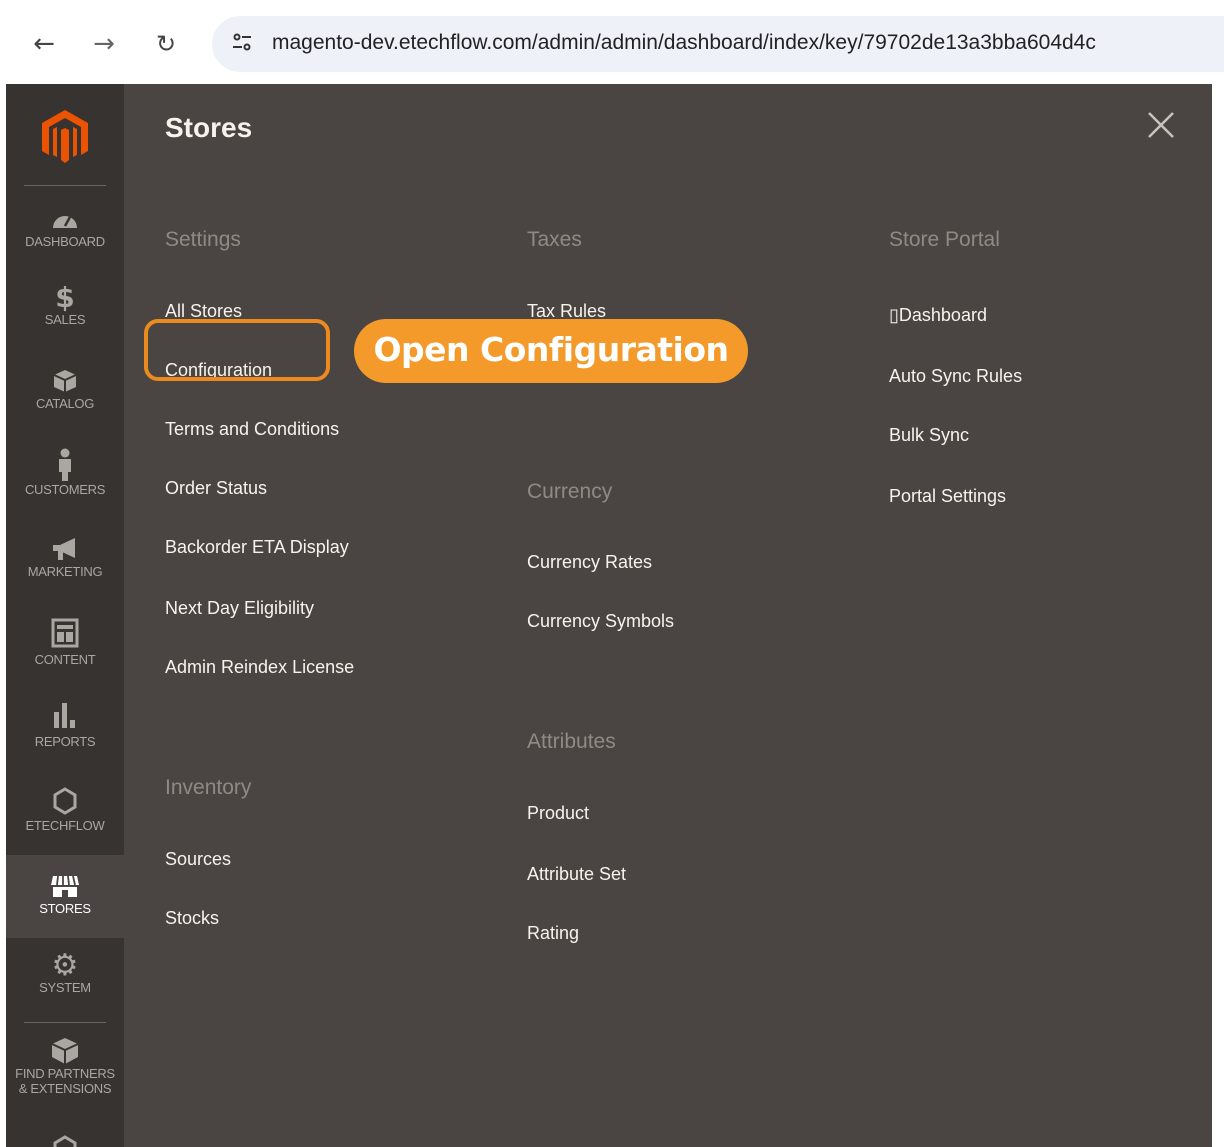  I want to click on panel-title: Stores, so click(209, 127).